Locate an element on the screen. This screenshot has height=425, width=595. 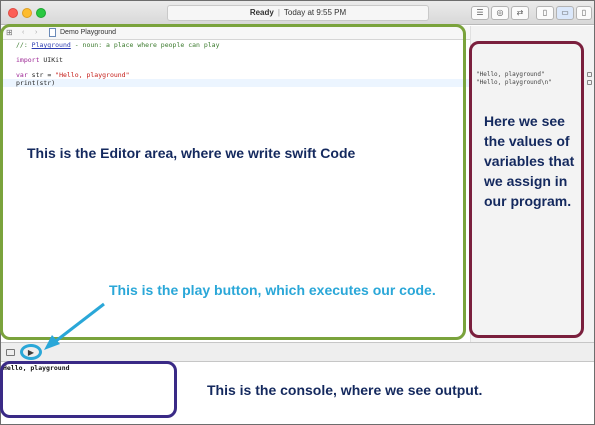
toggle-navigator-button: ▯ is located at coordinates (545, 13).